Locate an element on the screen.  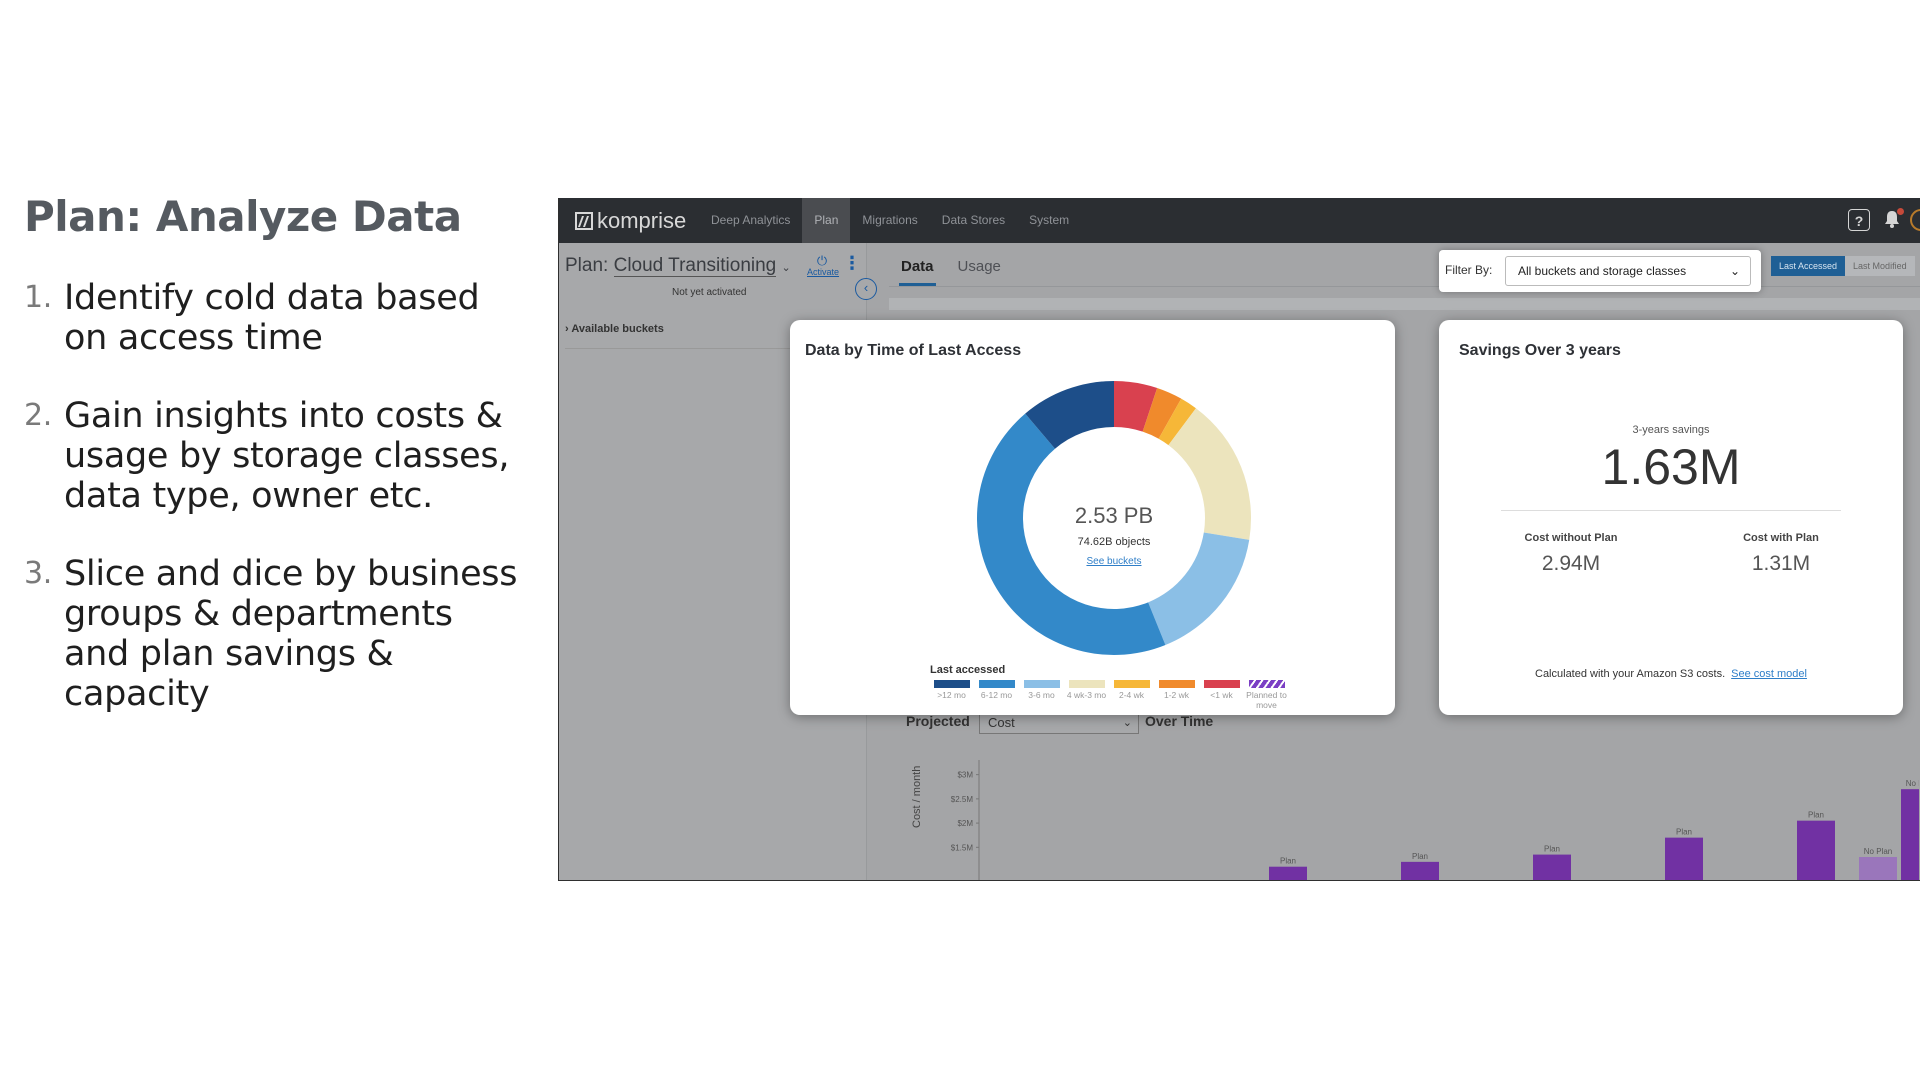
donut-slice-3-6-mo is located at coordinates (1199, 588).